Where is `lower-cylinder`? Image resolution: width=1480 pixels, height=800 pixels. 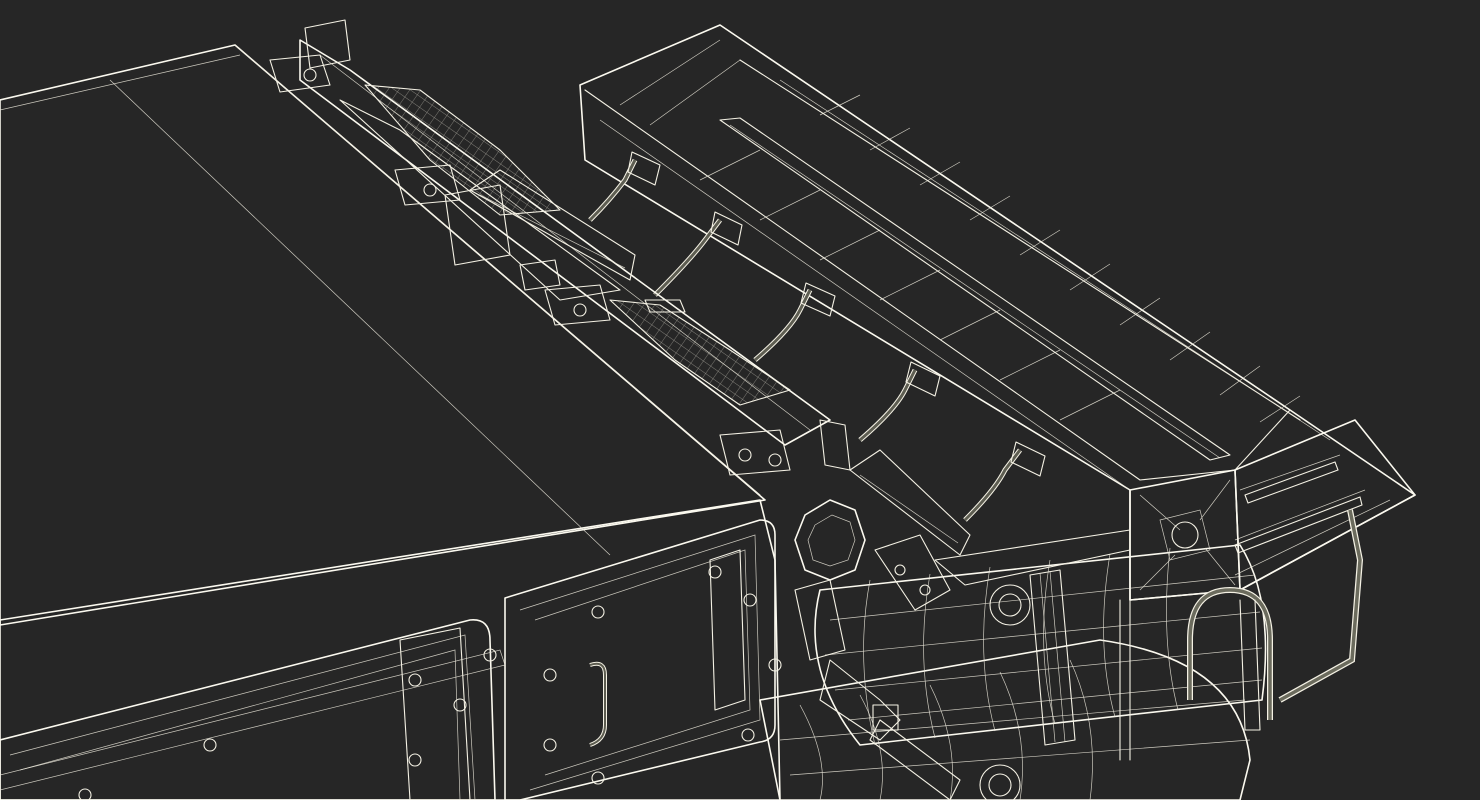
lower-cylinder is located at coordinates (1005, 719).